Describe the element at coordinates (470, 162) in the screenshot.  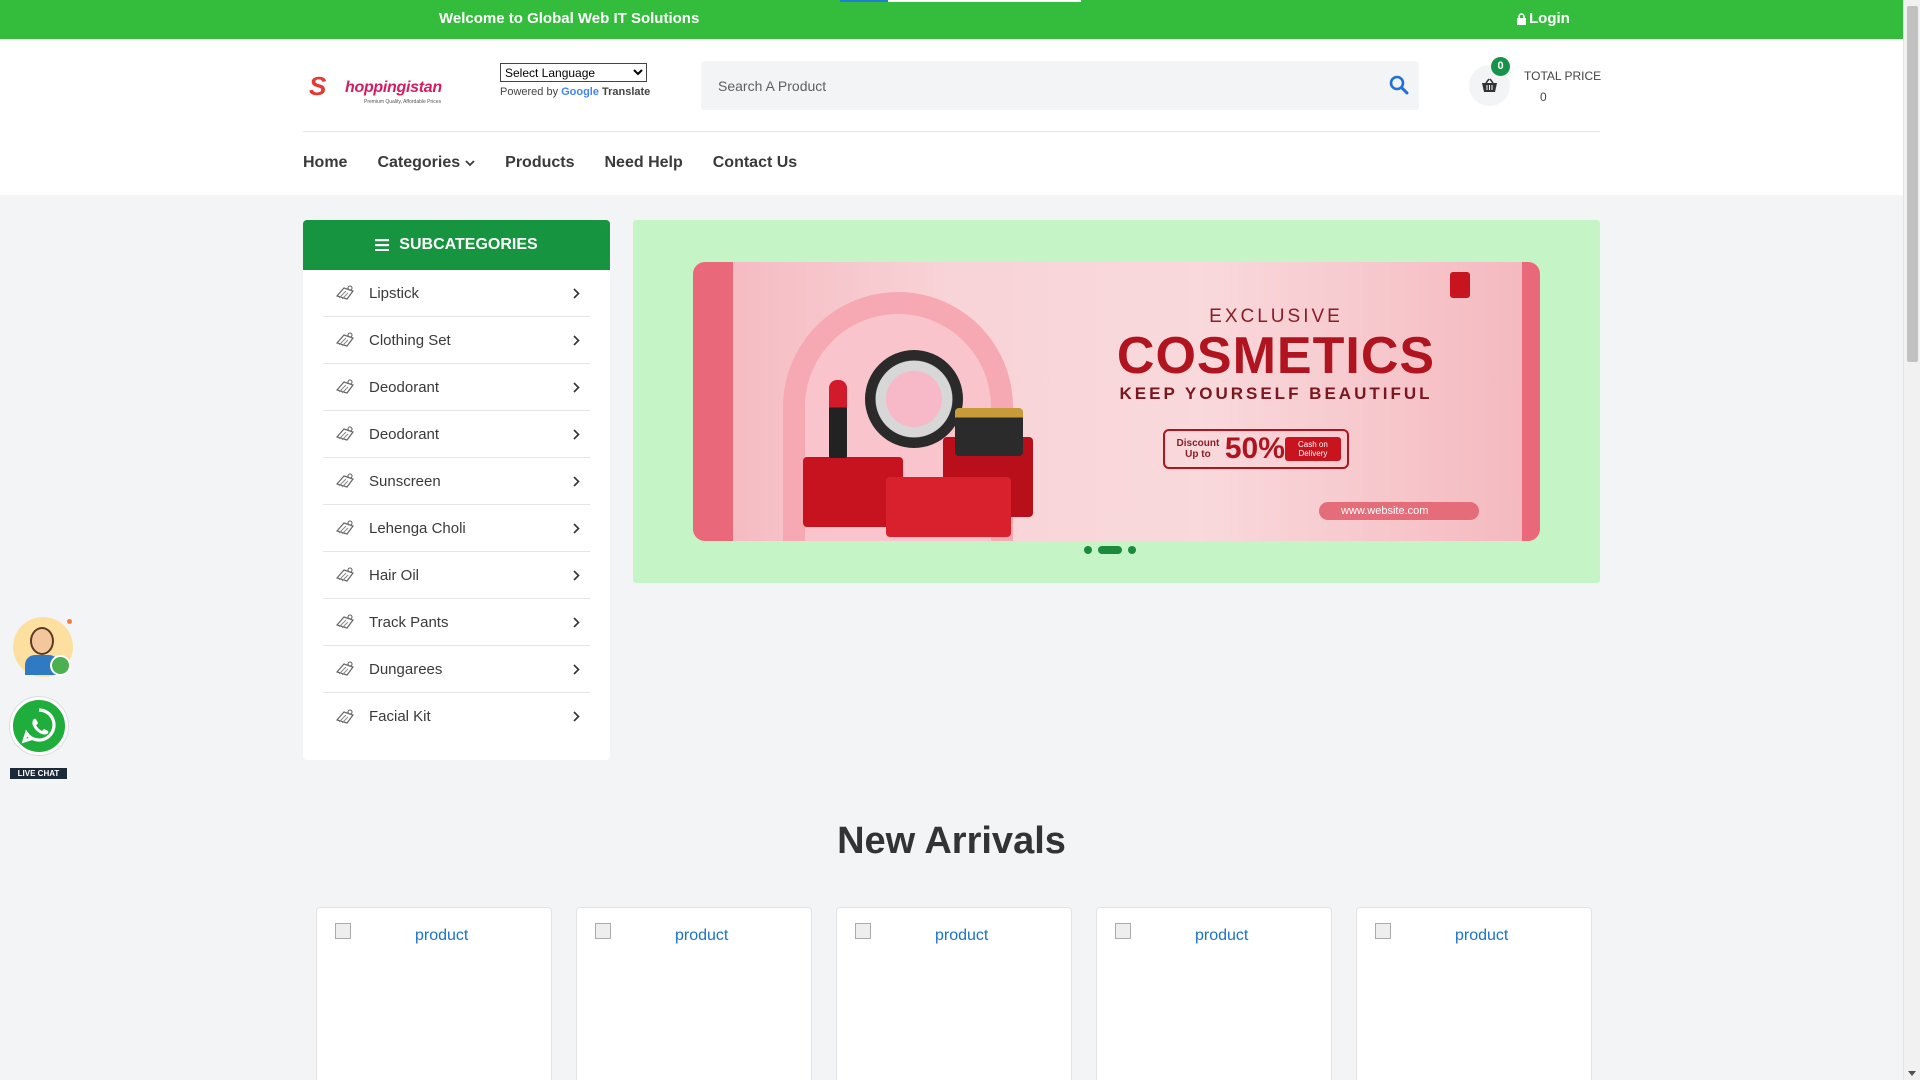
I see `chevron-down-icon` at that location.